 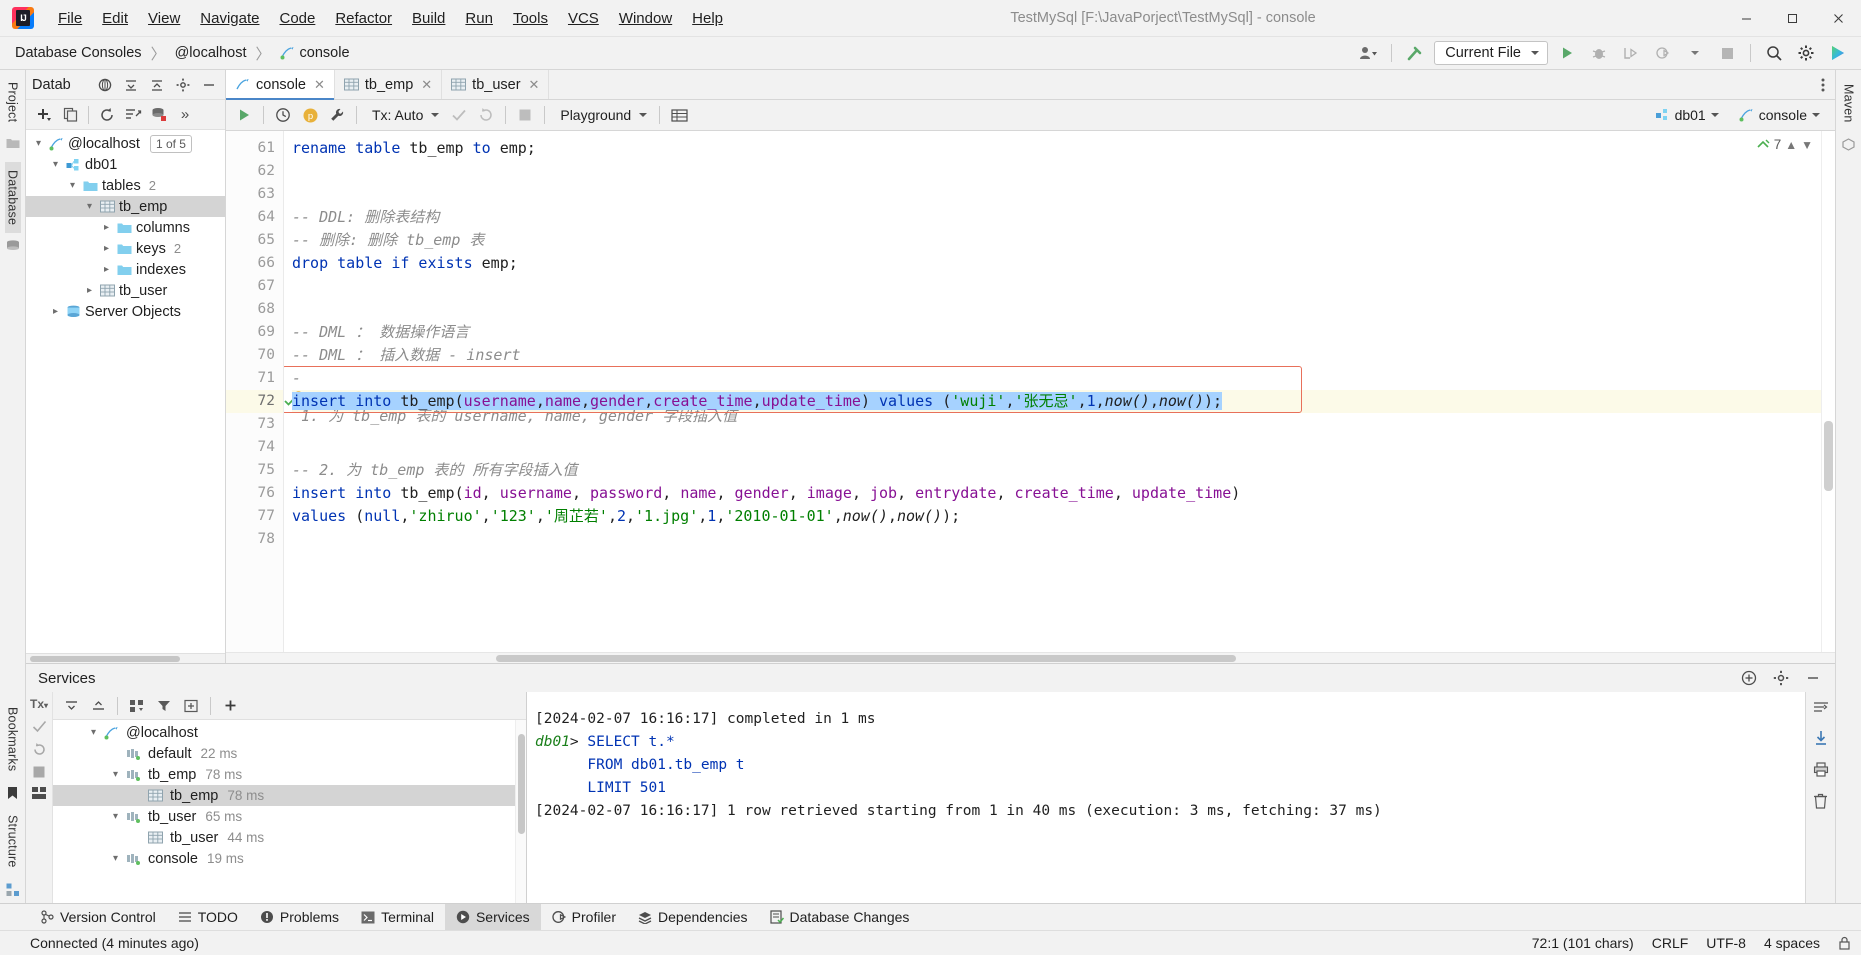 What do you see at coordinates (1567, 53) in the screenshot?
I see `run-icon` at bounding box center [1567, 53].